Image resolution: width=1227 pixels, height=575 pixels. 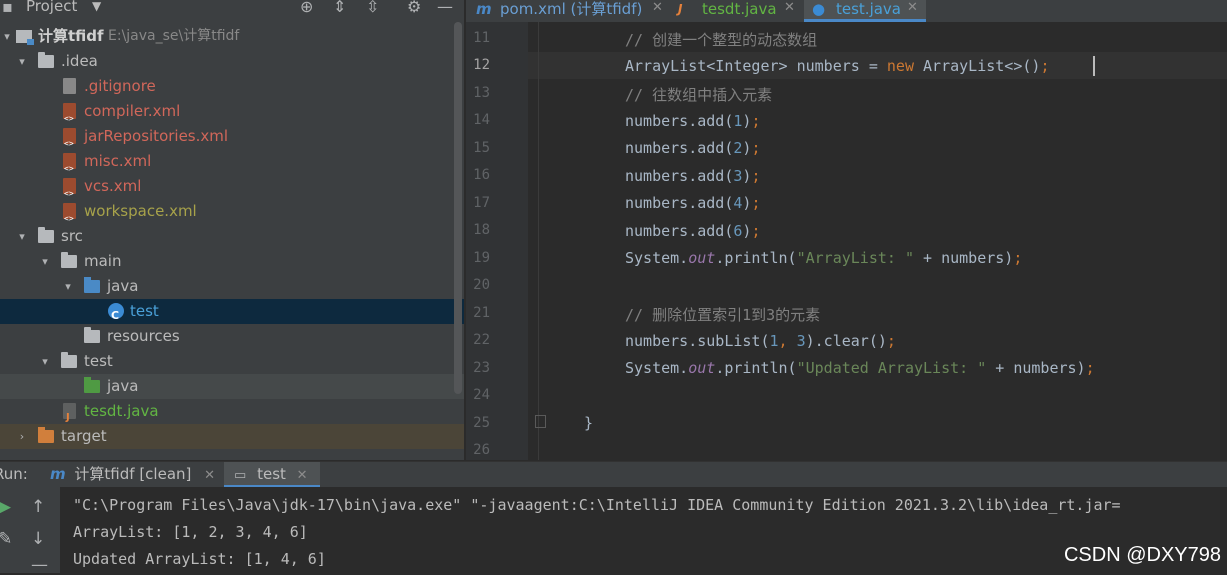 I want to click on expand-all-icon: ⇕, so click(x=339, y=8).